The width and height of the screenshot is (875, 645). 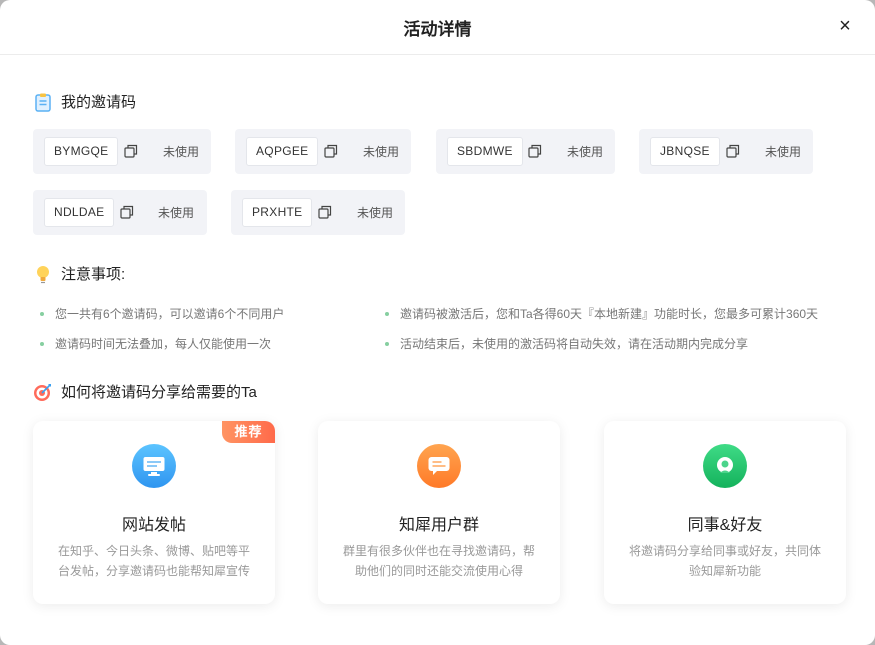 What do you see at coordinates (439, 512) in the screenshot?
I see `share-card-user-group: 知犀用户群 群里有很多伙伴也在寻找邀请码，帮助他们的同时还能交流使用心得` at bounding box center [439, 512].